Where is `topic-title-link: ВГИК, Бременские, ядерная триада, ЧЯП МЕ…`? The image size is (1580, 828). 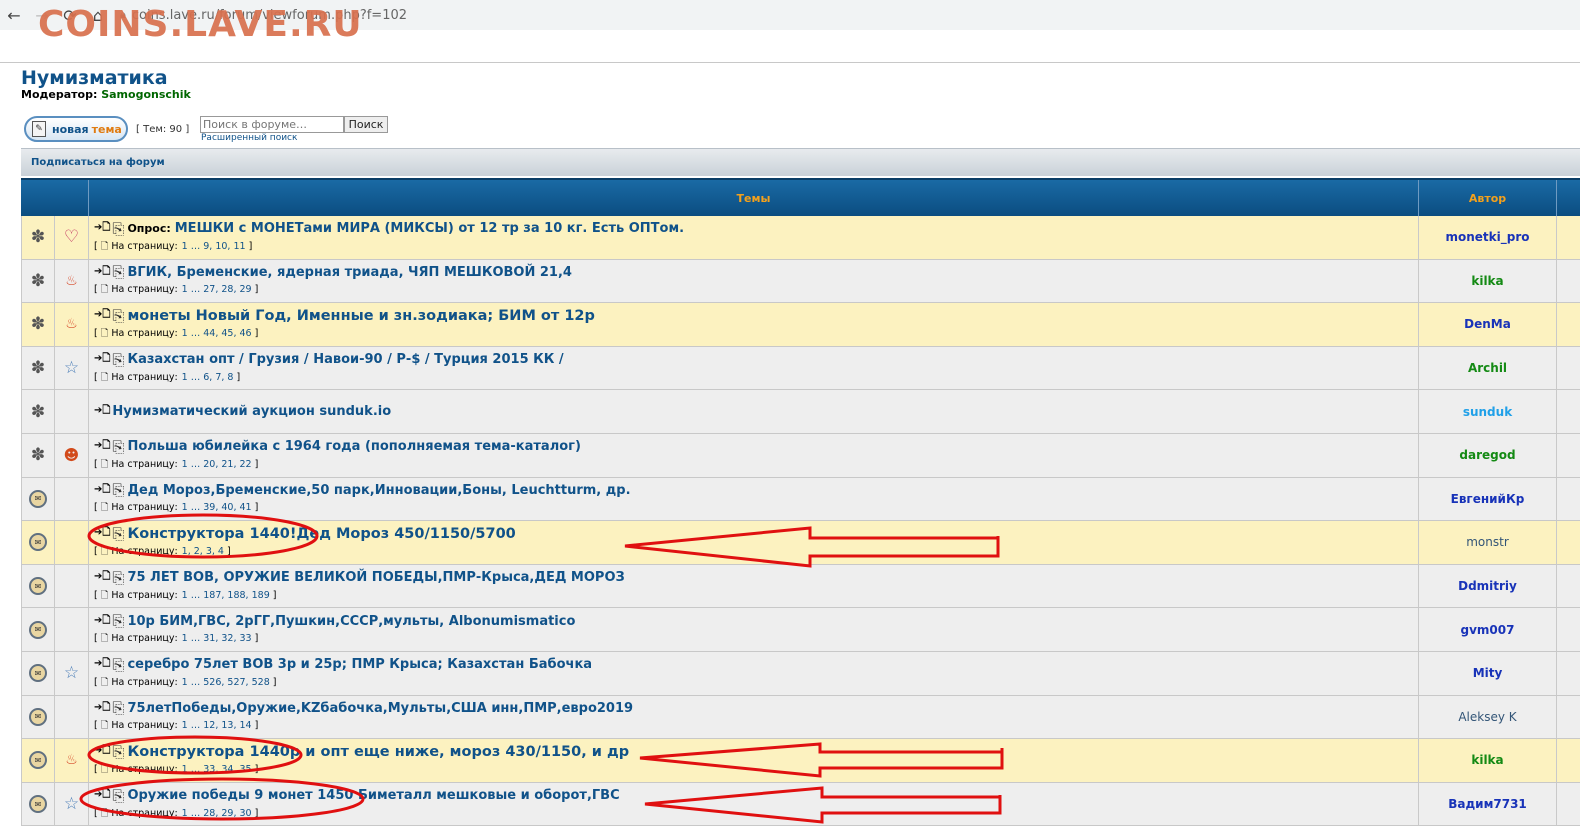
topic-title-link: ВГИК, Бременские, ядерная триада, ЧЯП МЕ… is located at coordinates (349, 272).